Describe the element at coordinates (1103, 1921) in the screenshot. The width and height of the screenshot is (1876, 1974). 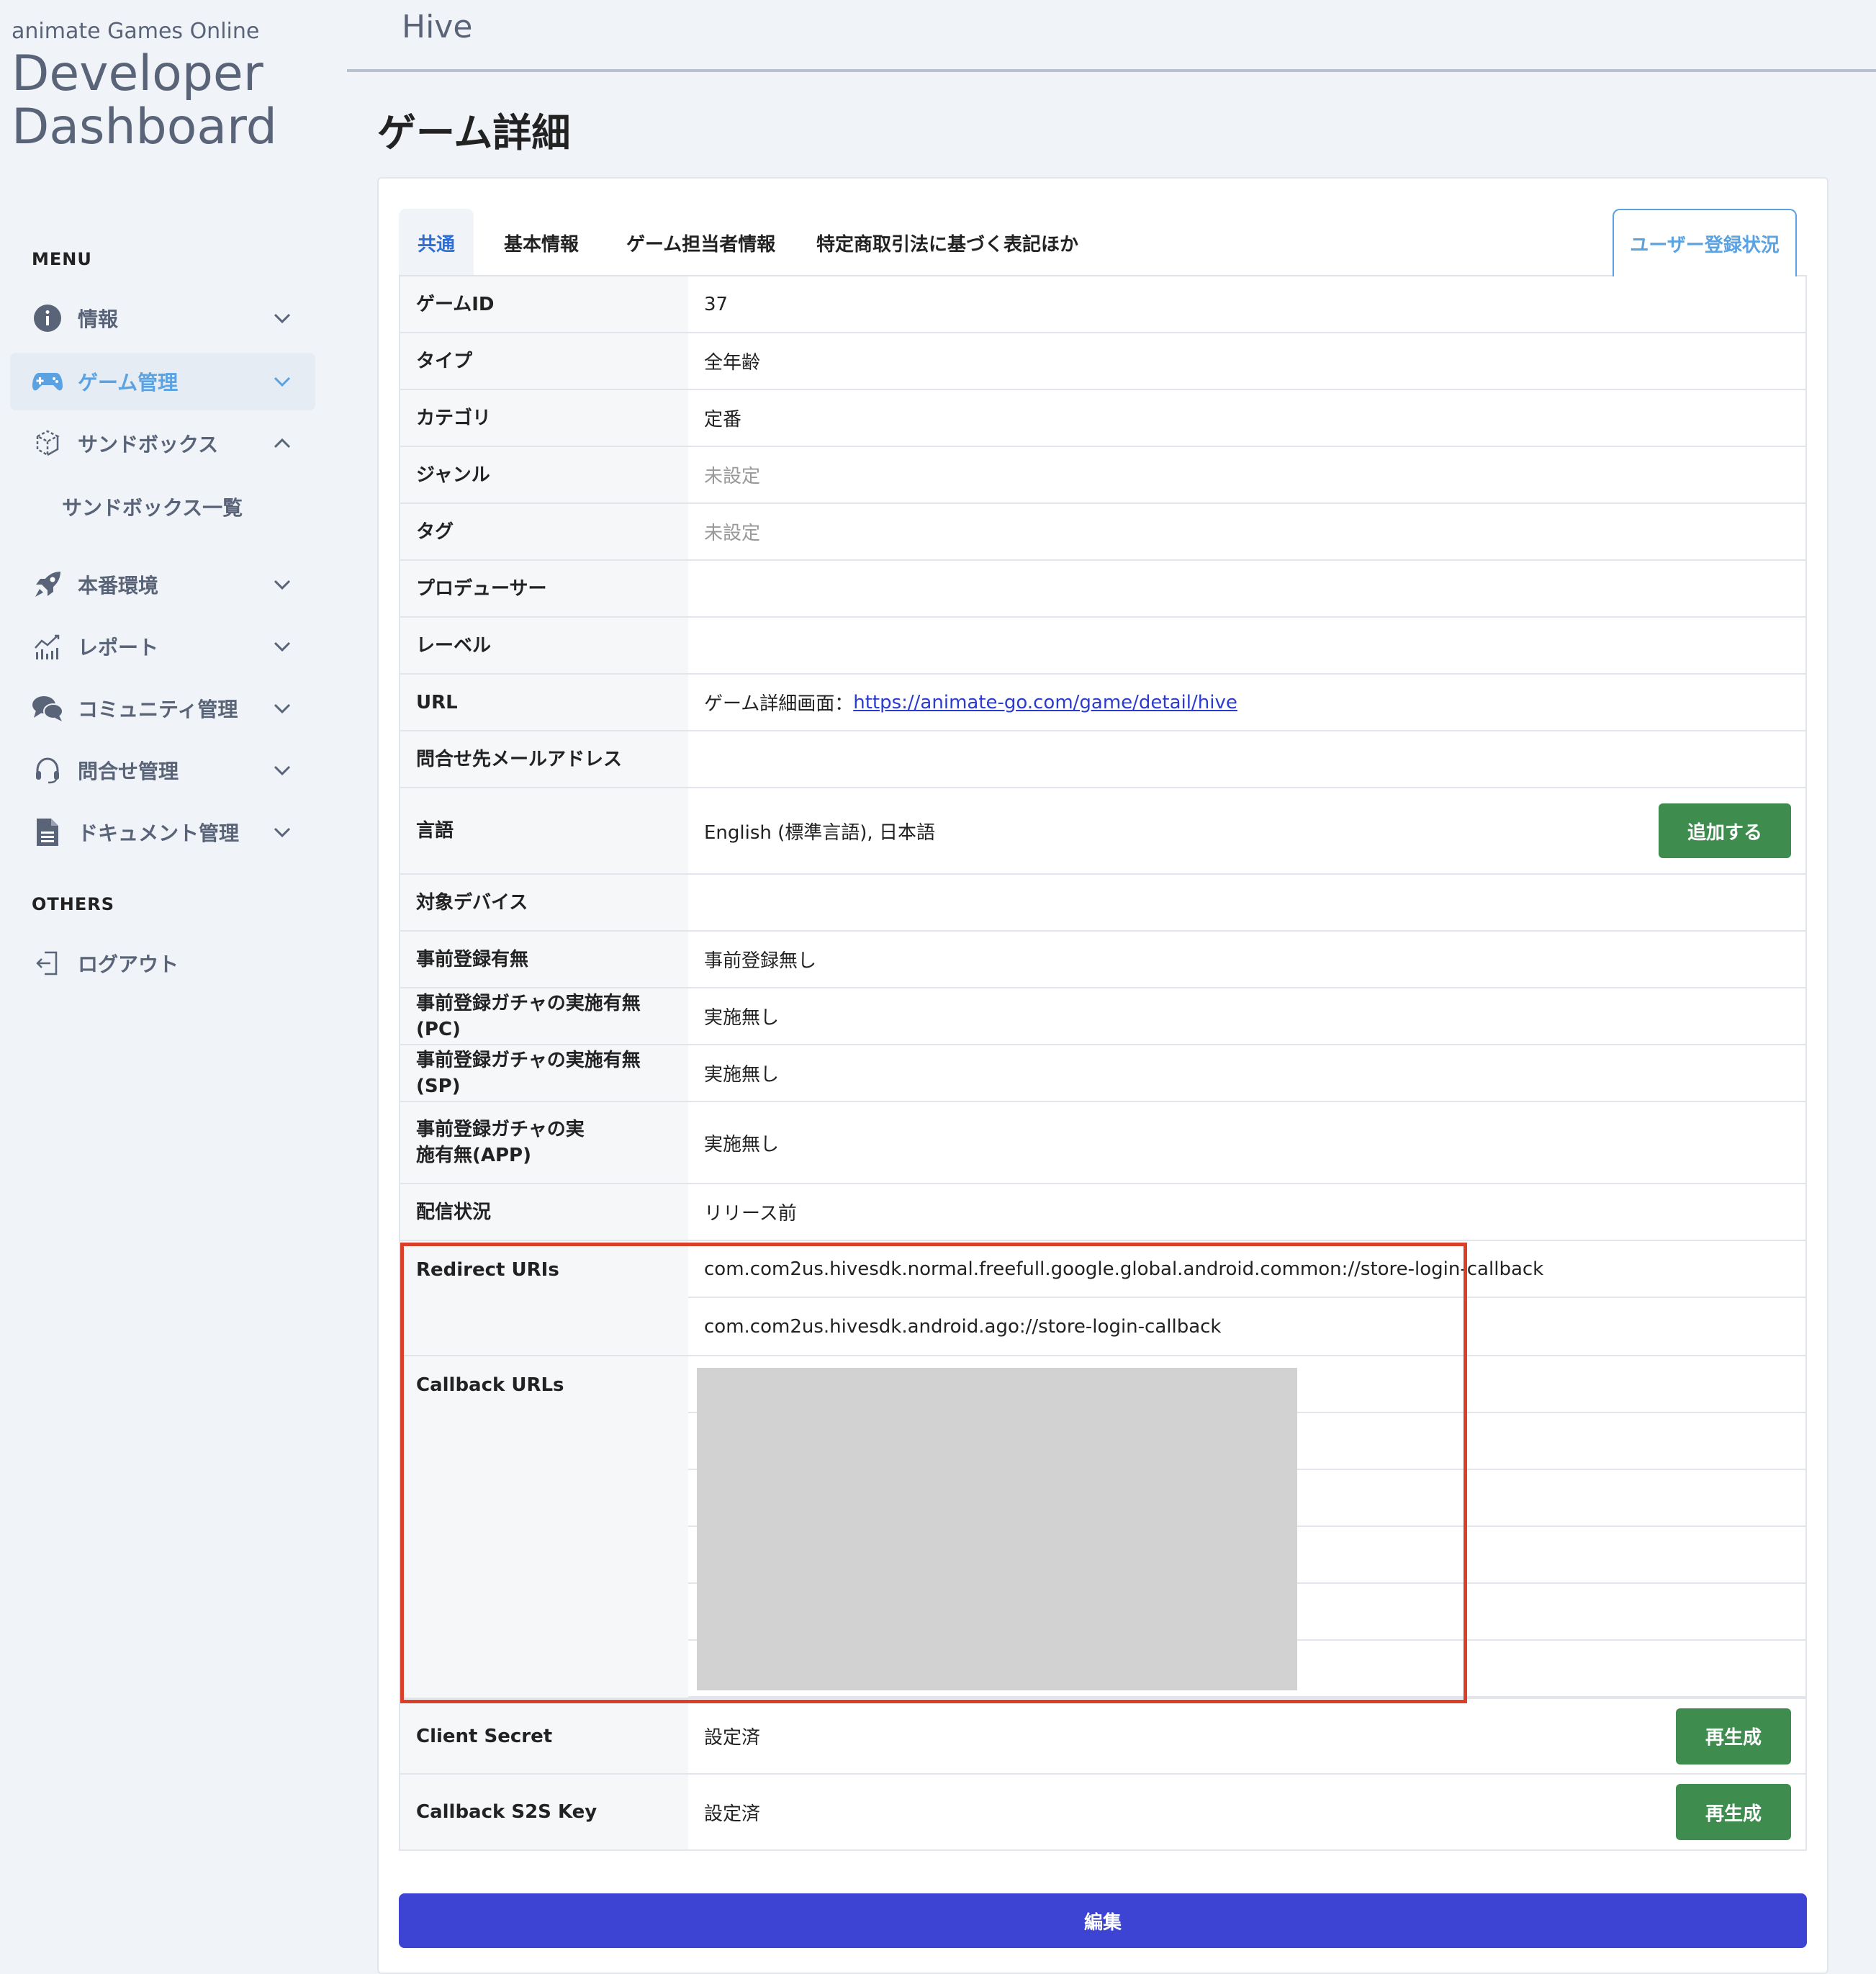
I see `edit-button: 編集` at that location.